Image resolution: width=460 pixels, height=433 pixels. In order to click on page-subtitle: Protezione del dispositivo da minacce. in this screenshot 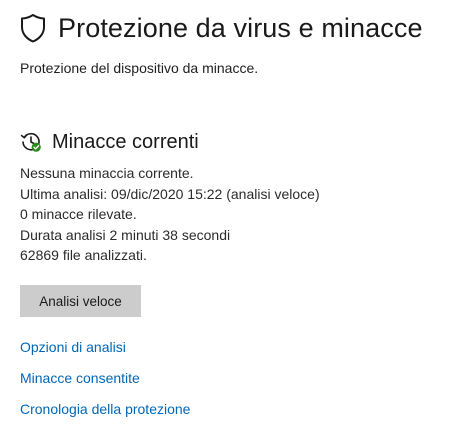, I will do `click(139, 68)`.